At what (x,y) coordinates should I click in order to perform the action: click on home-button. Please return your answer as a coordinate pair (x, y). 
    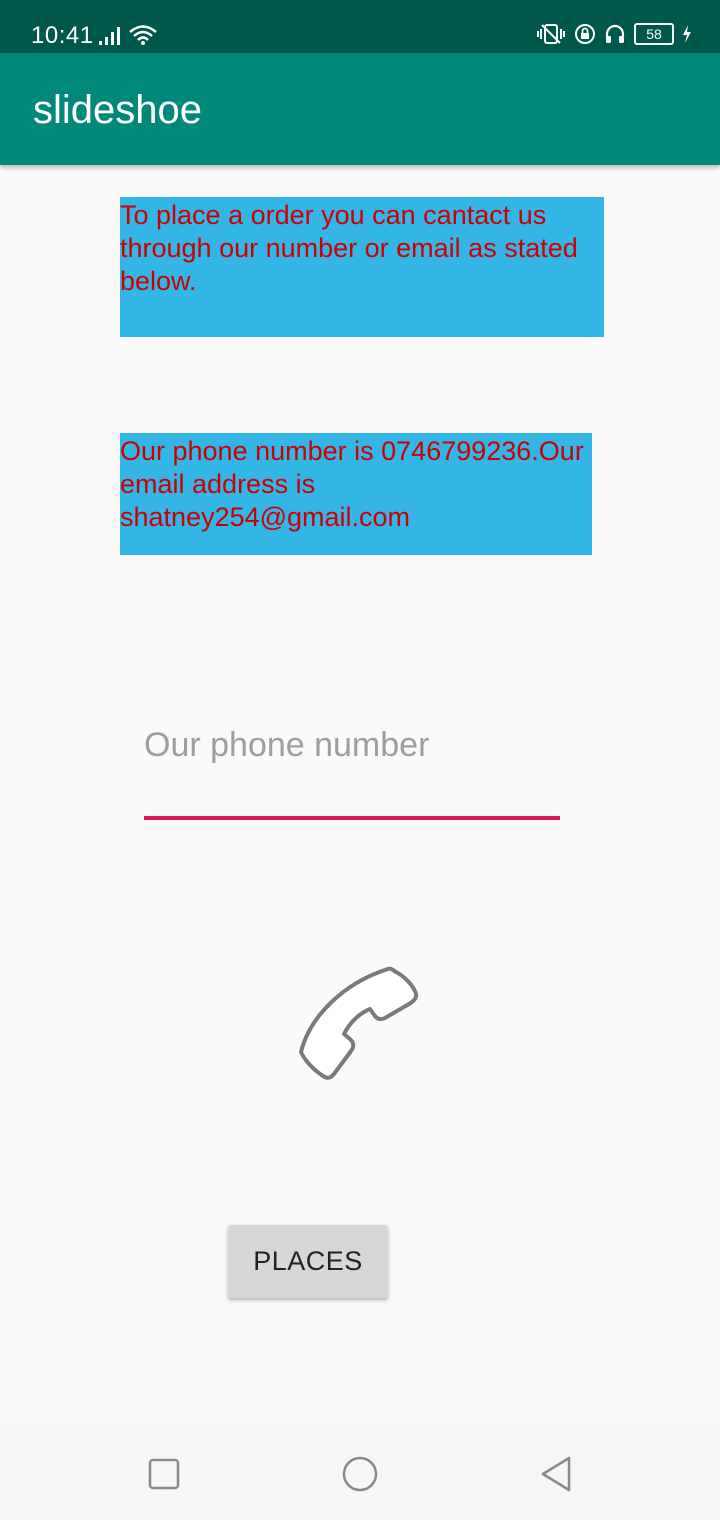
    Looking at the image, I should click on (360, 1474).